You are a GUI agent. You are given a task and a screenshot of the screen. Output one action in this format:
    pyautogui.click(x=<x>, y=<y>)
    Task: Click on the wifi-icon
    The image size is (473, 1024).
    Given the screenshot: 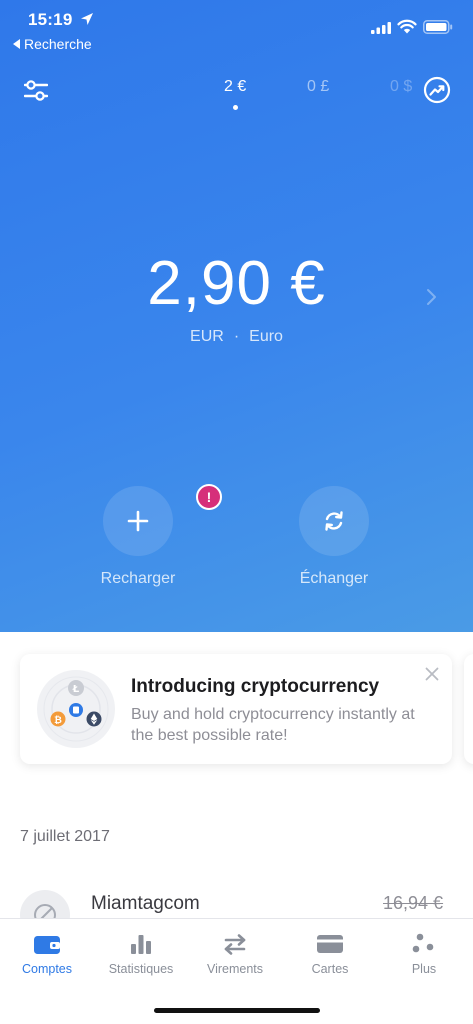 What is the action you would take?
    pyautogui.click(x=407, y=26)
    